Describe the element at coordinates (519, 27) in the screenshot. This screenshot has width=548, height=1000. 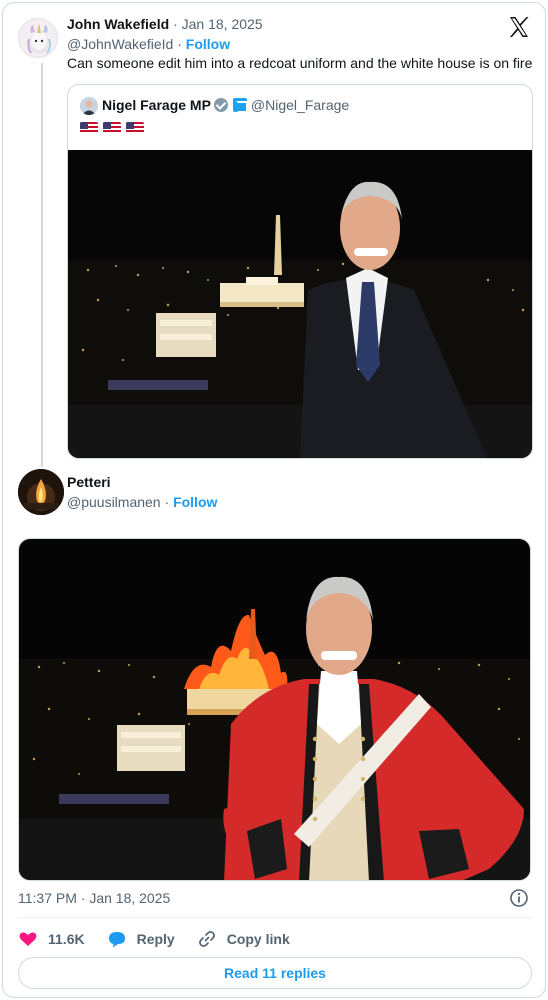
I see `x-logo-icon` at that location.